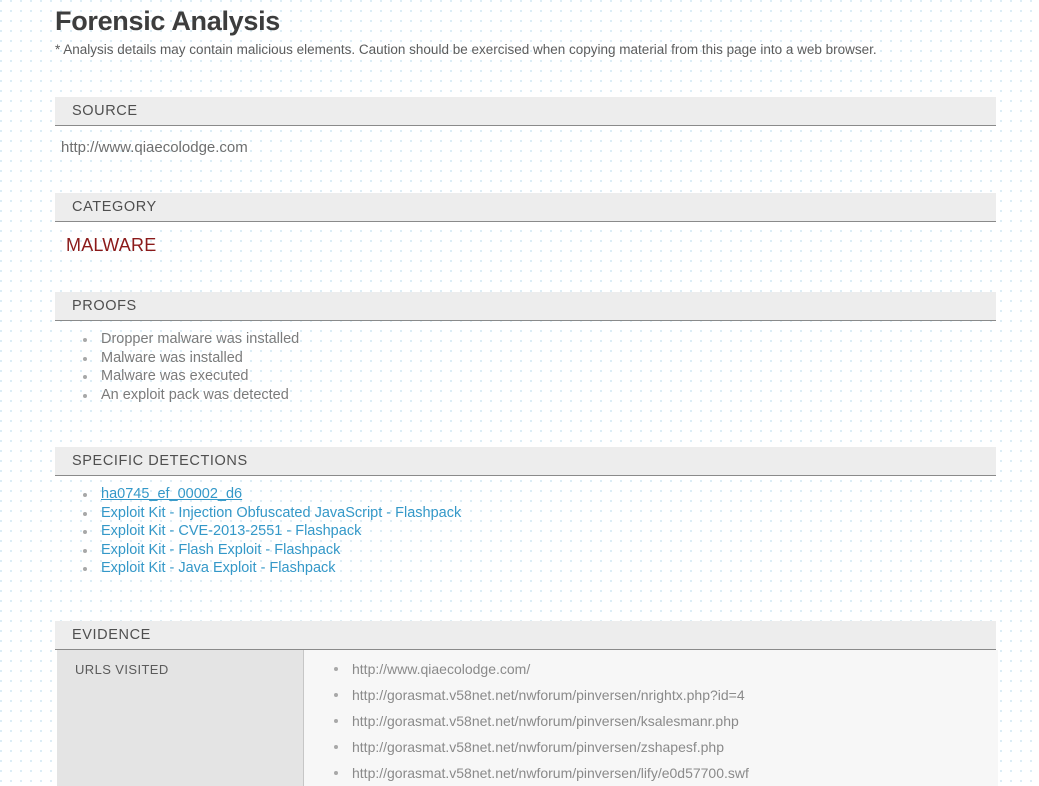 The image size is (1039, 786). What do you see at coordinates (231, 531) in the screenshot?
I see `detection-link: Exploit Kit - CVE-2013-2551 - Flashpack` at bounding box center [231, 531].